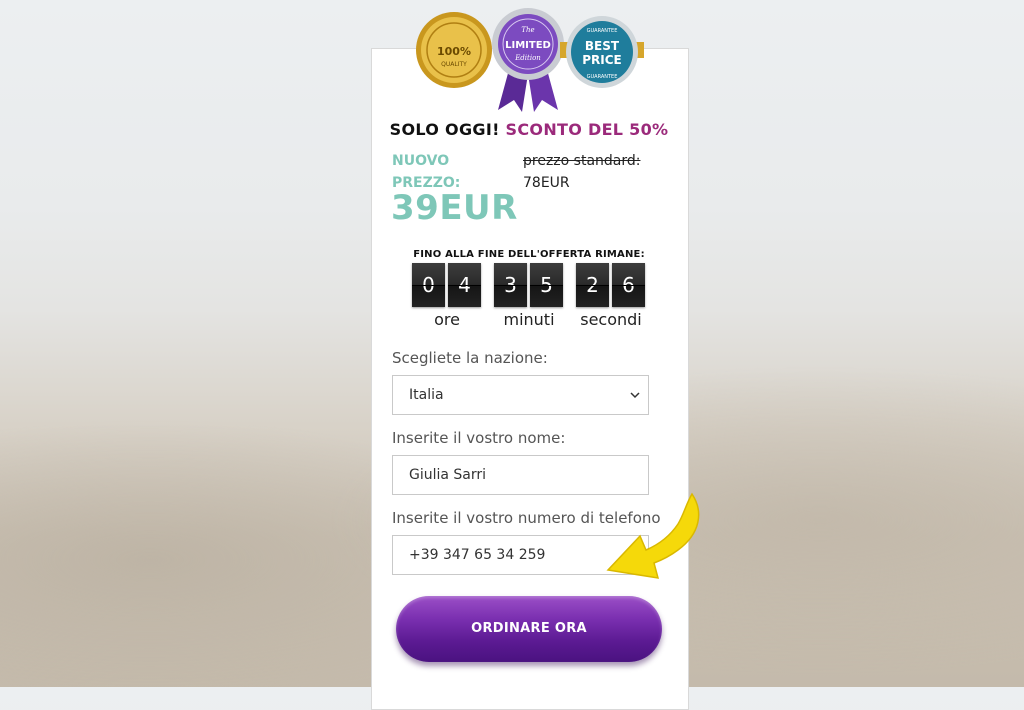 This screenshot has height=710, width=1024. I want to click on svg-text: QUALITY, so click(454, 64).